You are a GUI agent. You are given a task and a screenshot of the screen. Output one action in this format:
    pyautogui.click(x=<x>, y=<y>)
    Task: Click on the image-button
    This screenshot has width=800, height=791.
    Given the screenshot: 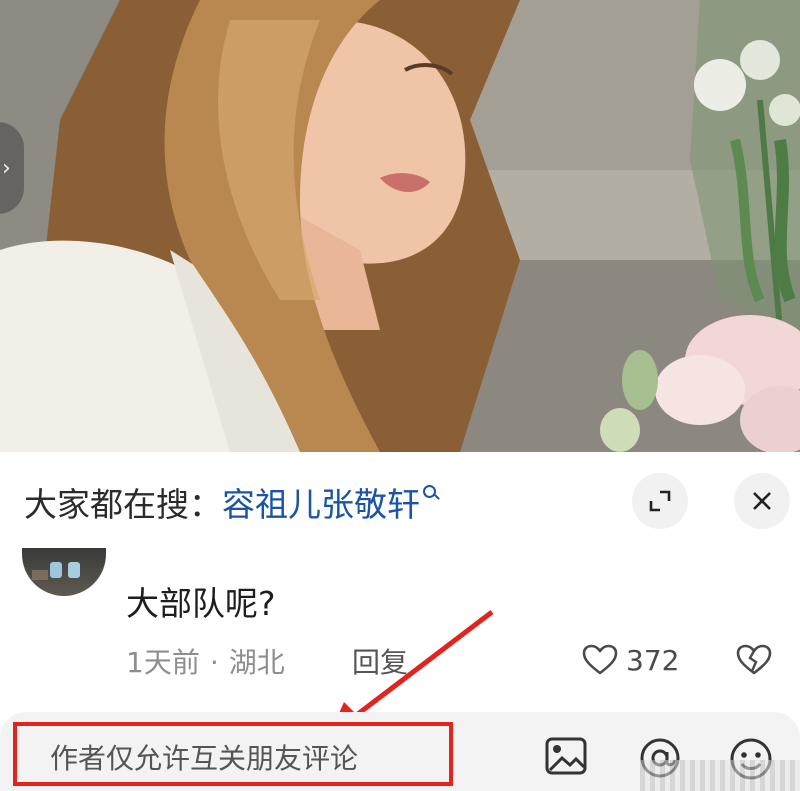 What is the action you would take?
    pyautogui.click(x=566, y=758)
    